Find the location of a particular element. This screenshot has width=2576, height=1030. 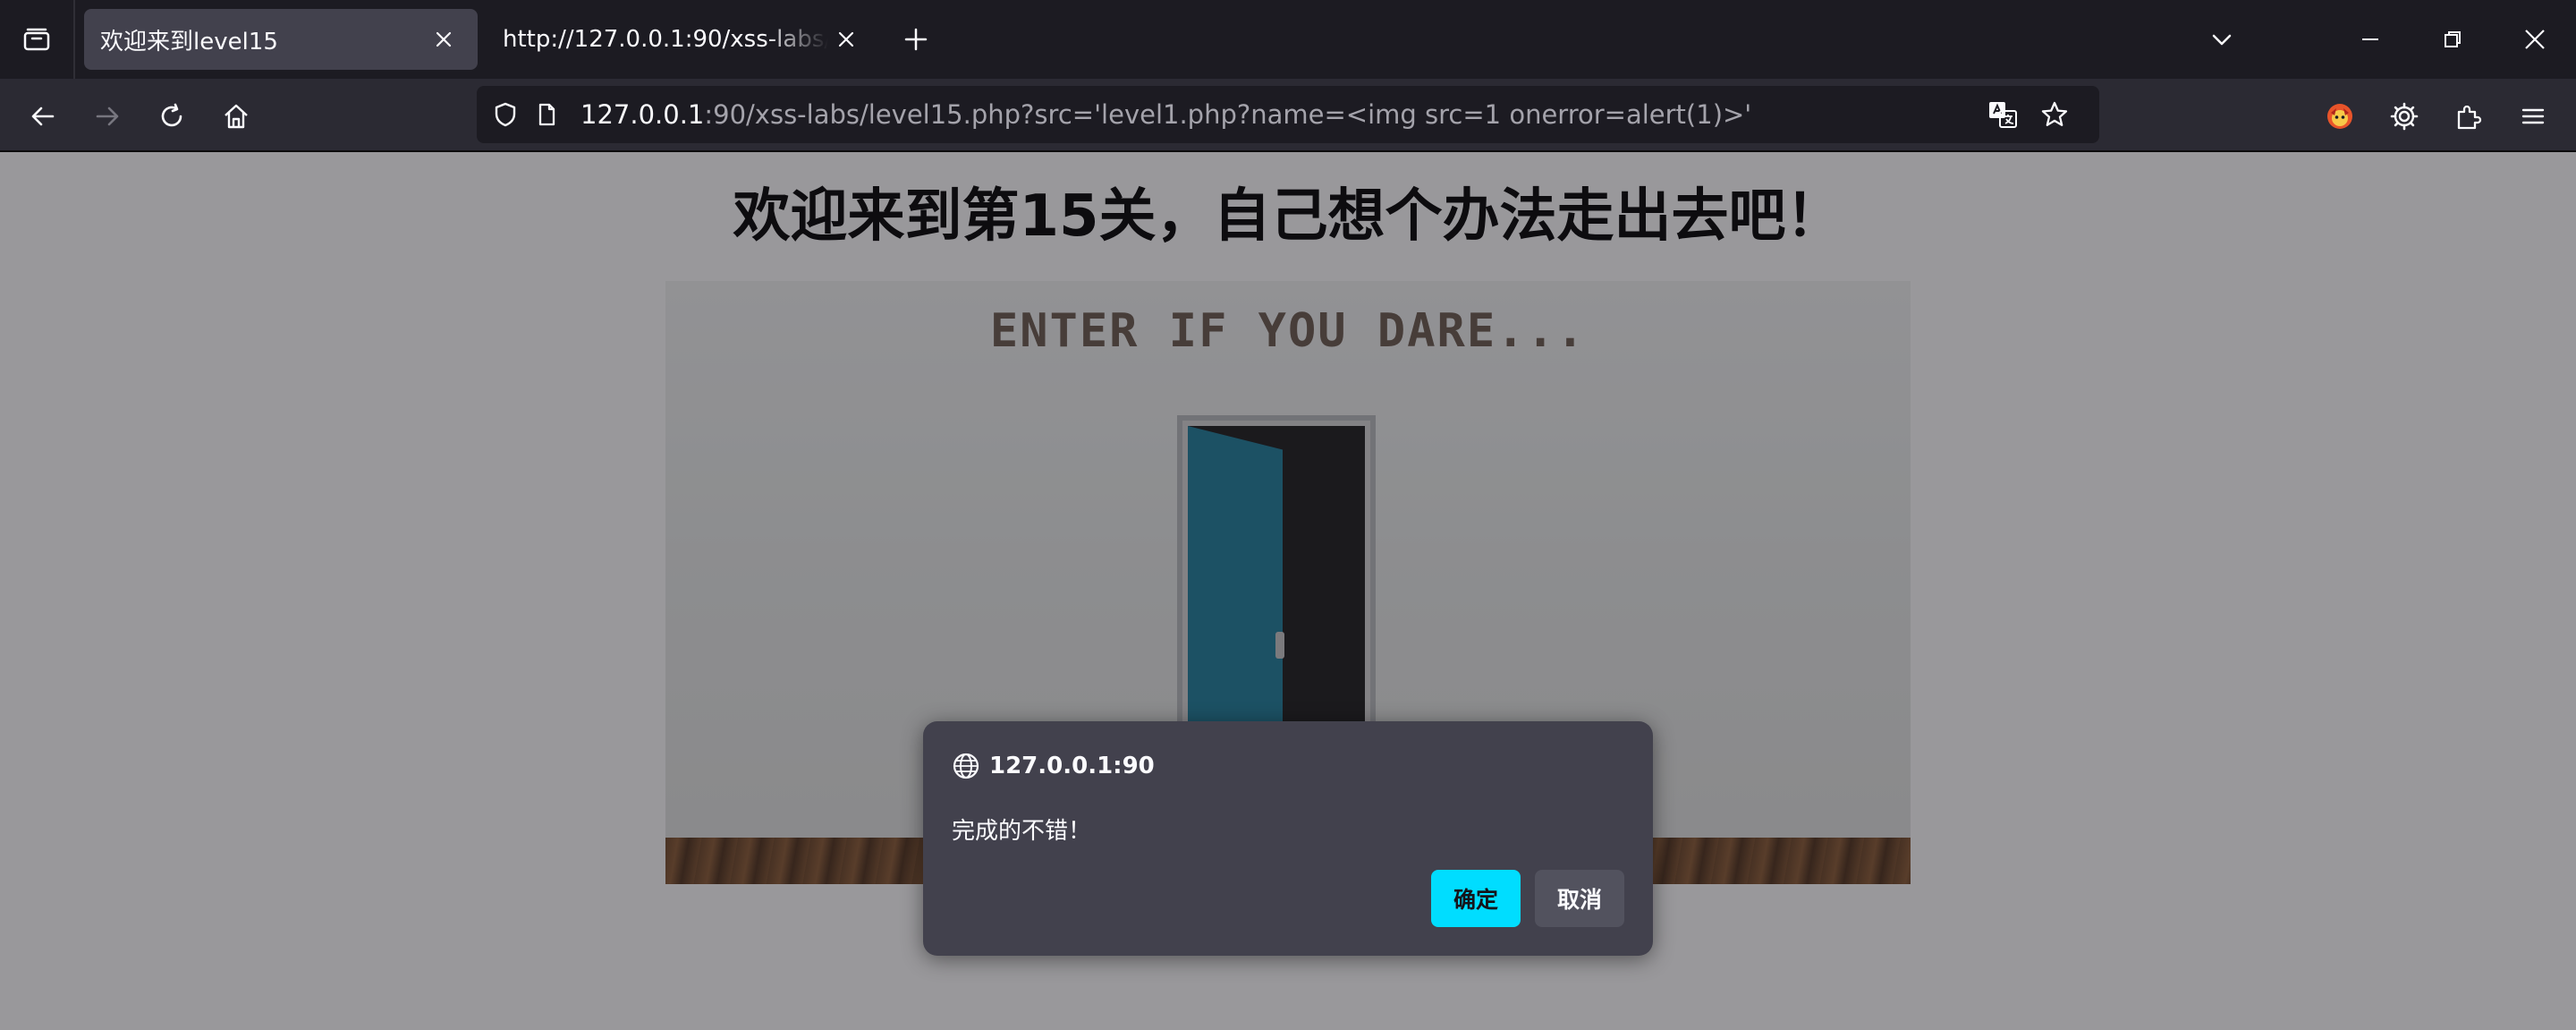

globe-icon is located at coordinates (966, 766).